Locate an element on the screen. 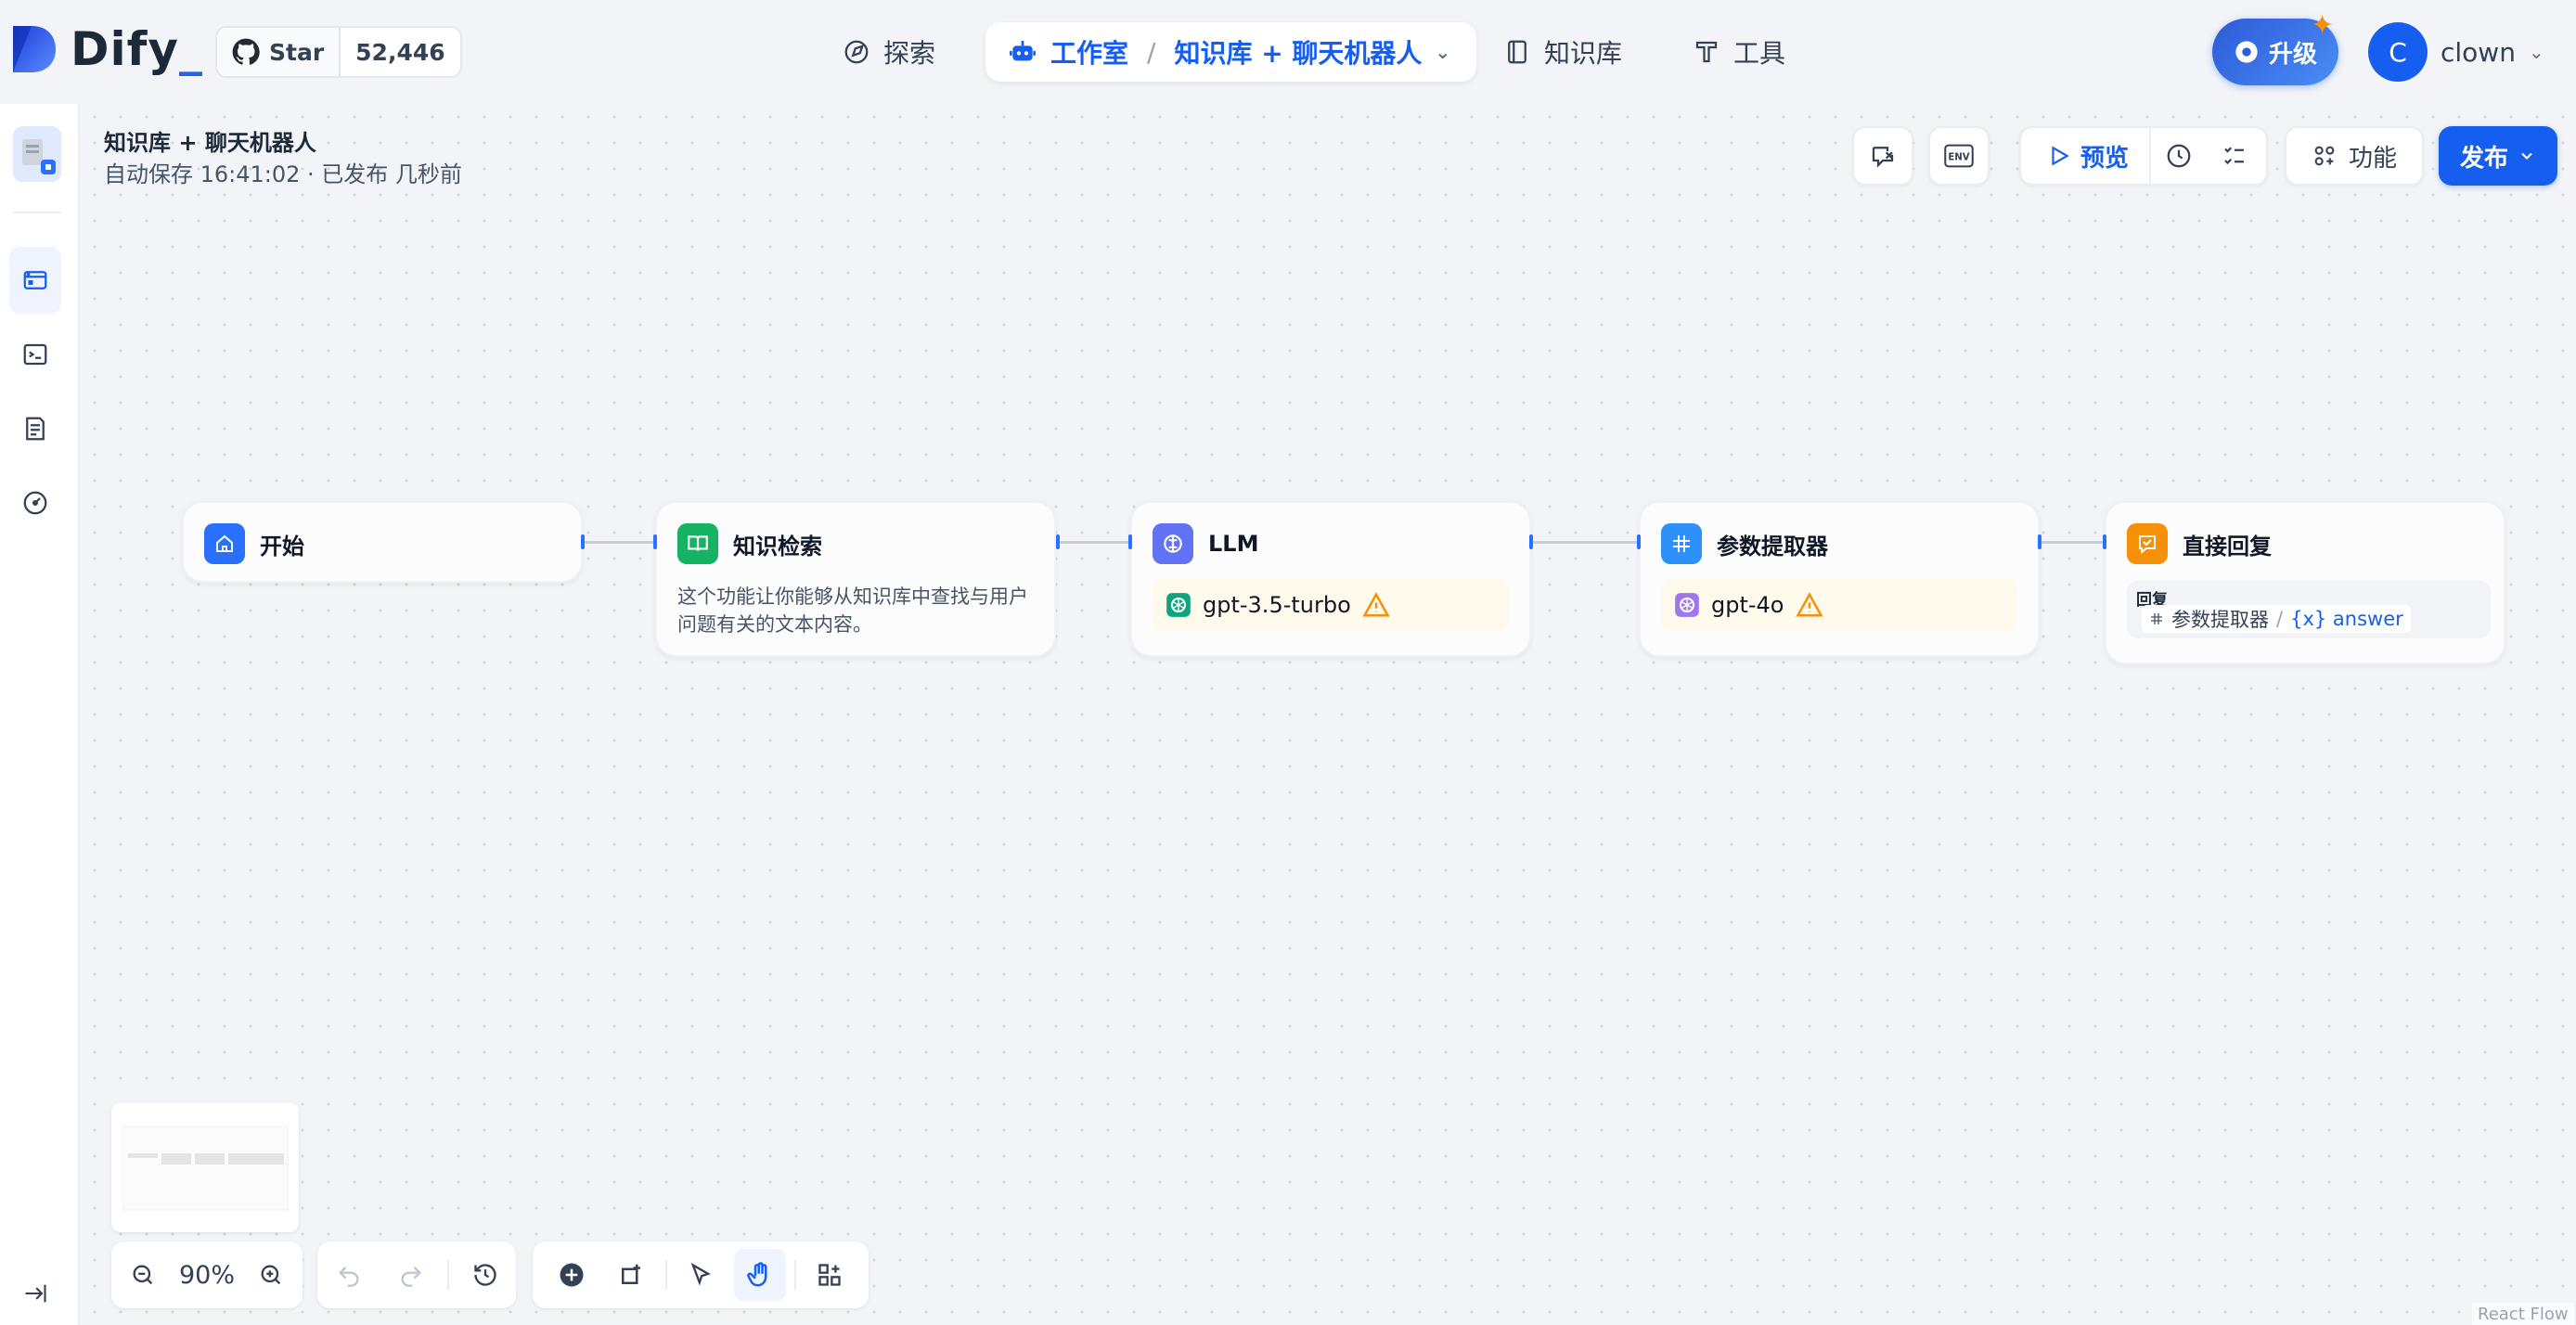 This screenshot has height=1325, width=2576. chat-variables-button is located at coordinates (1882, 156).